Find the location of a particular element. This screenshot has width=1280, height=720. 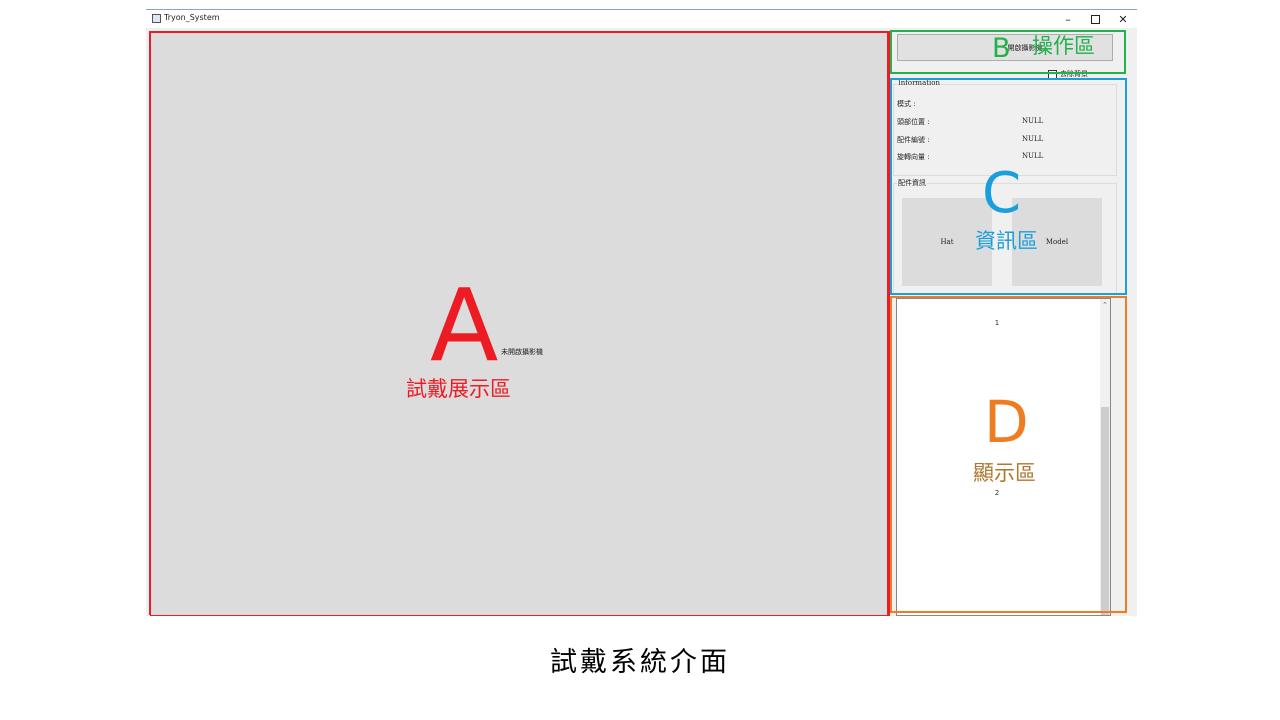

zone-a-letter: A is located at coordinates (464, 325).